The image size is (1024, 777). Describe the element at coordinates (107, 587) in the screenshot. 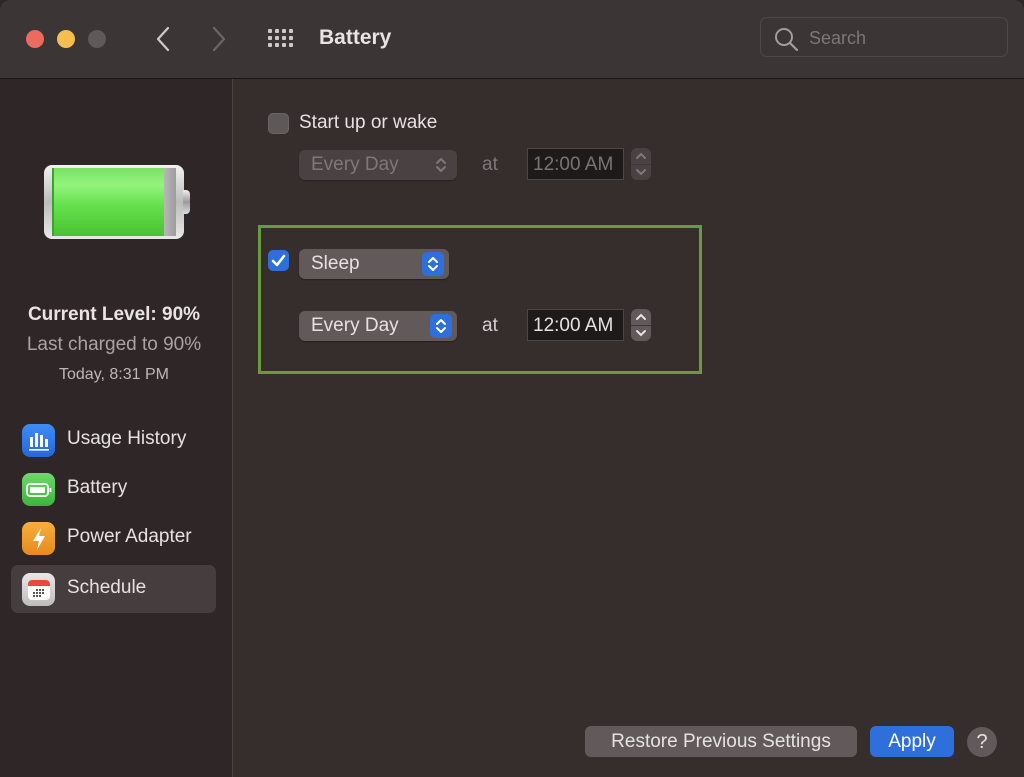

I see `sidebar-item-label: Schedule` at that location.